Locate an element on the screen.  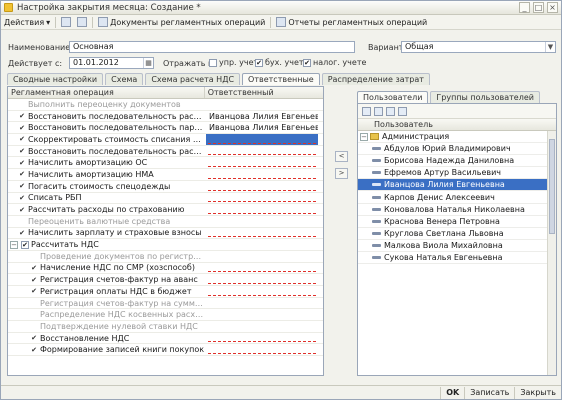
group-row-admin: − Администрация is located at coordinates (457, 137).